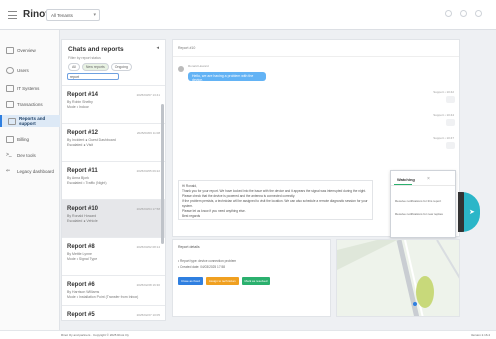 The image size is (496, 339). Describe the element at coordinates (84, 58) in the screenshot. I see `filter-hint: Filter by report status` at that location.